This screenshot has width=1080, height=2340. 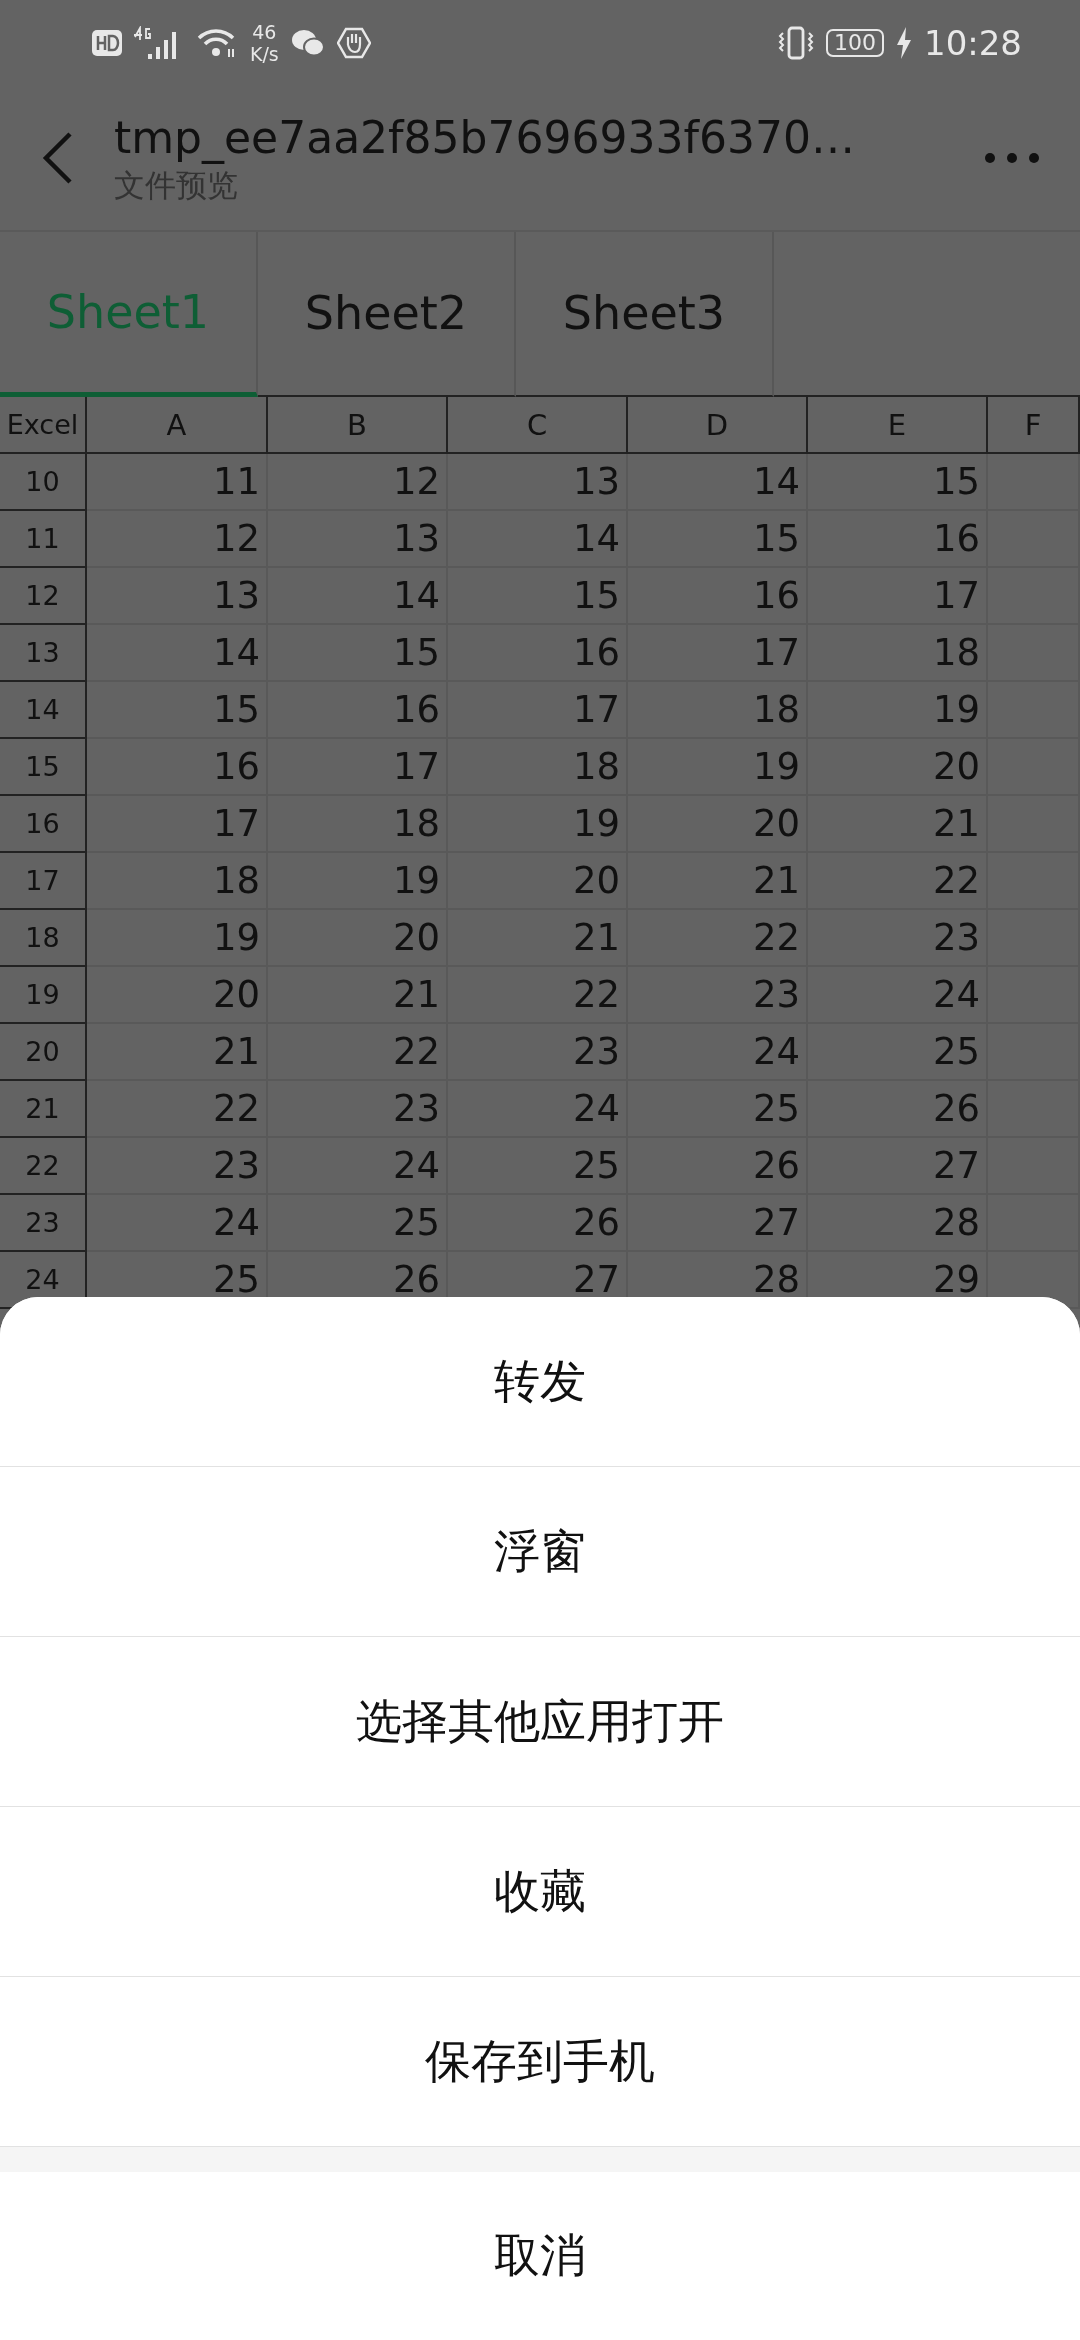 What do you see at coordinates (358, 425) in the screenshot?
I see `column-header: B` at bounding box center [358, 425].